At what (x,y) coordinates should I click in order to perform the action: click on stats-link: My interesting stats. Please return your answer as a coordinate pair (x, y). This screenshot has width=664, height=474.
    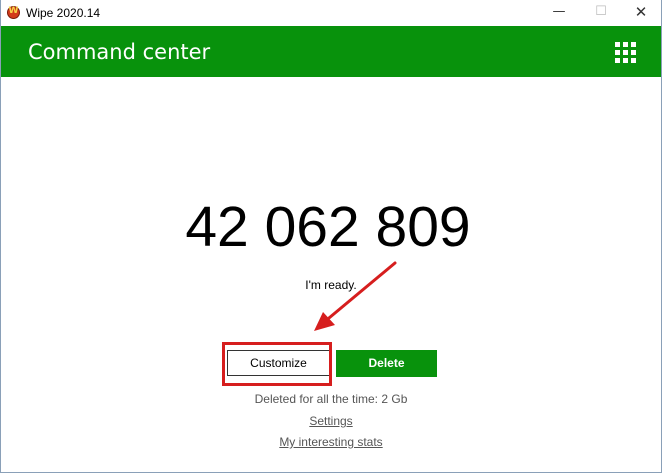
    Looking at the image, I should click on (330, 442).